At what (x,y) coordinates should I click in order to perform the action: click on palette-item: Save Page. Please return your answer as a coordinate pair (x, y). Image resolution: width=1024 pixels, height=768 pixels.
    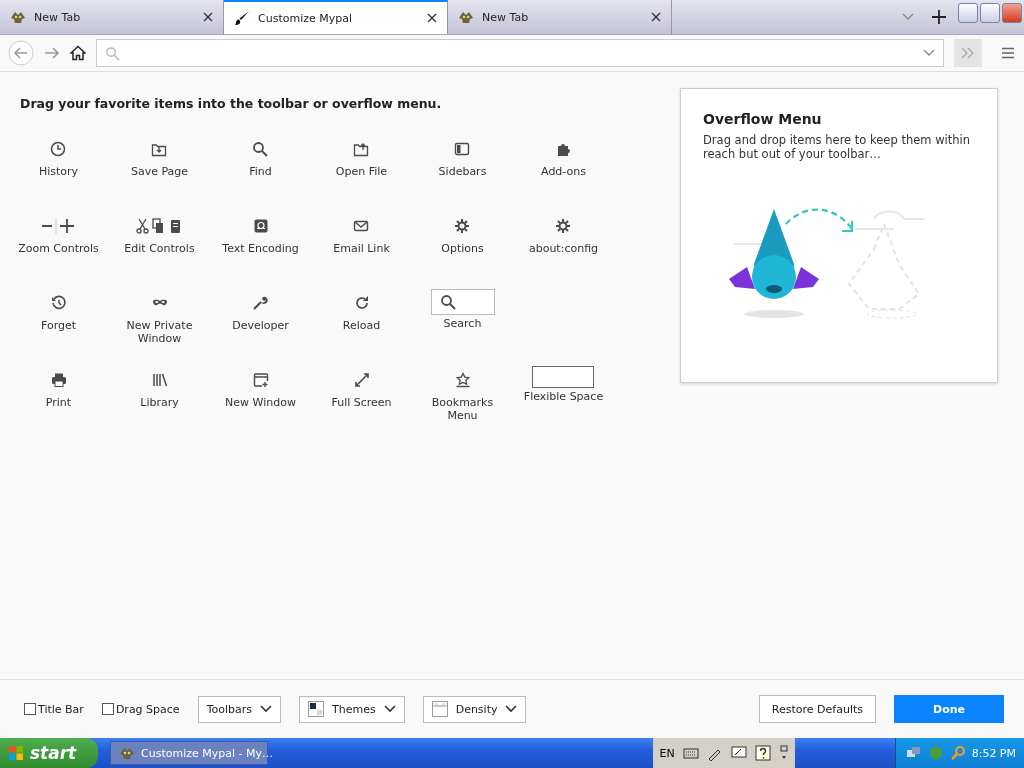
    Looking at the image, I should click on (159, 156).